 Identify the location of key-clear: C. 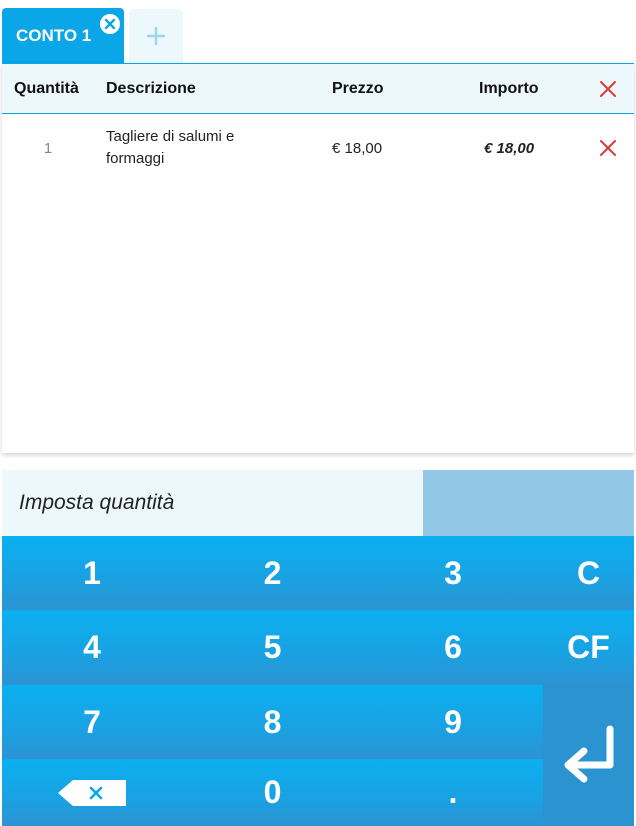
(588, 573).